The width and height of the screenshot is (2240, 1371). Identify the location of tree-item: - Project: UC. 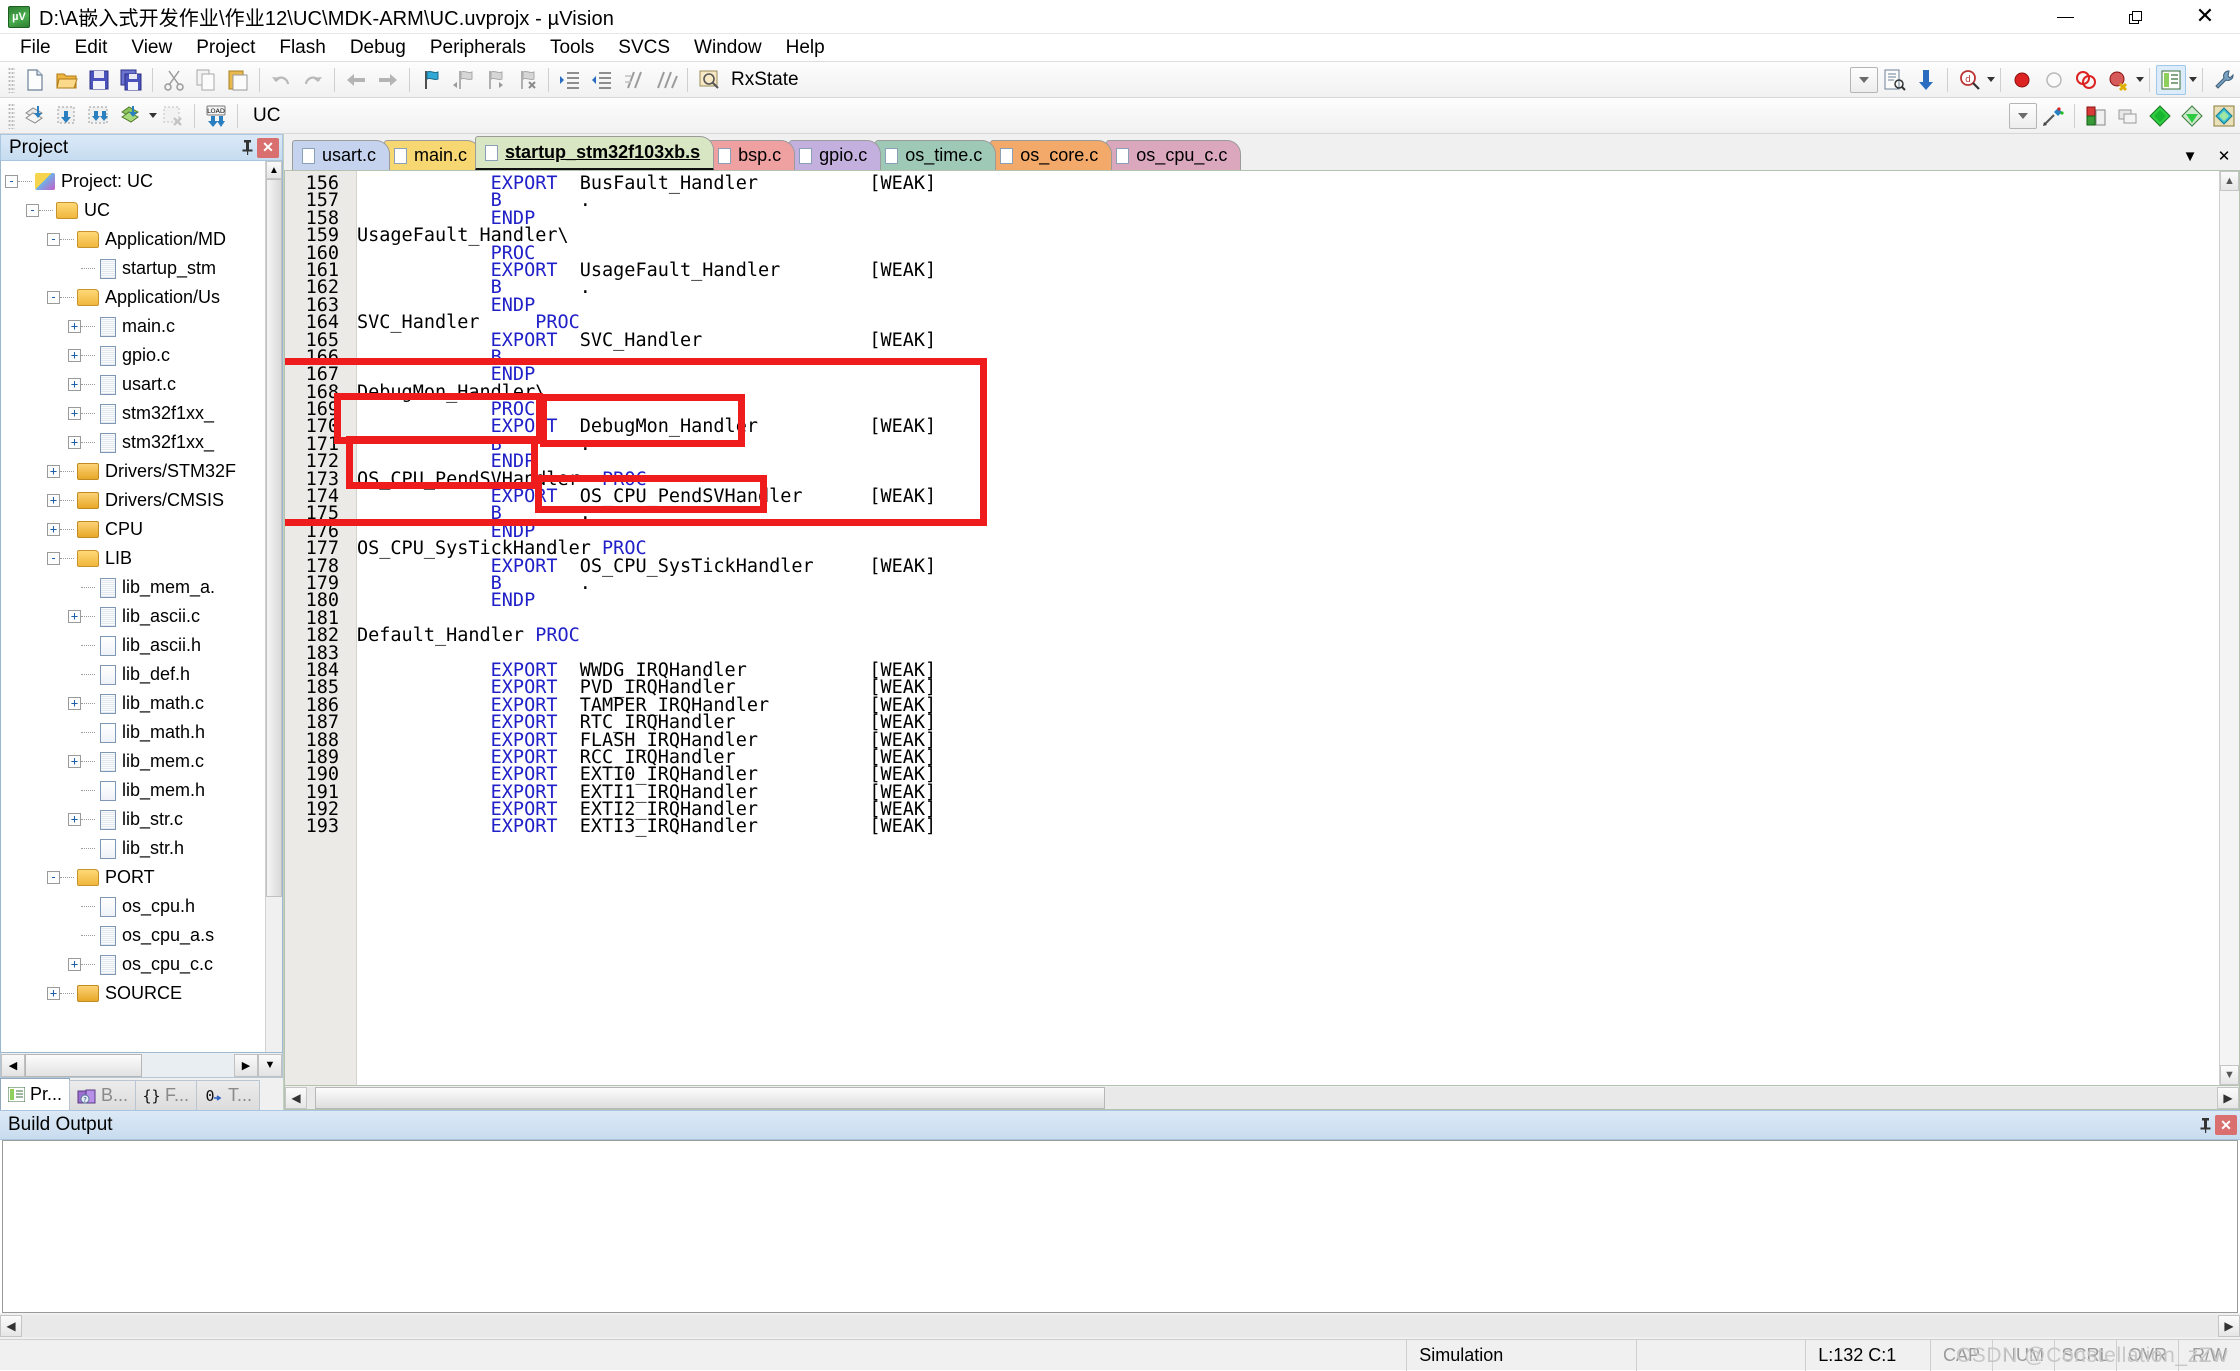
(135, 181).